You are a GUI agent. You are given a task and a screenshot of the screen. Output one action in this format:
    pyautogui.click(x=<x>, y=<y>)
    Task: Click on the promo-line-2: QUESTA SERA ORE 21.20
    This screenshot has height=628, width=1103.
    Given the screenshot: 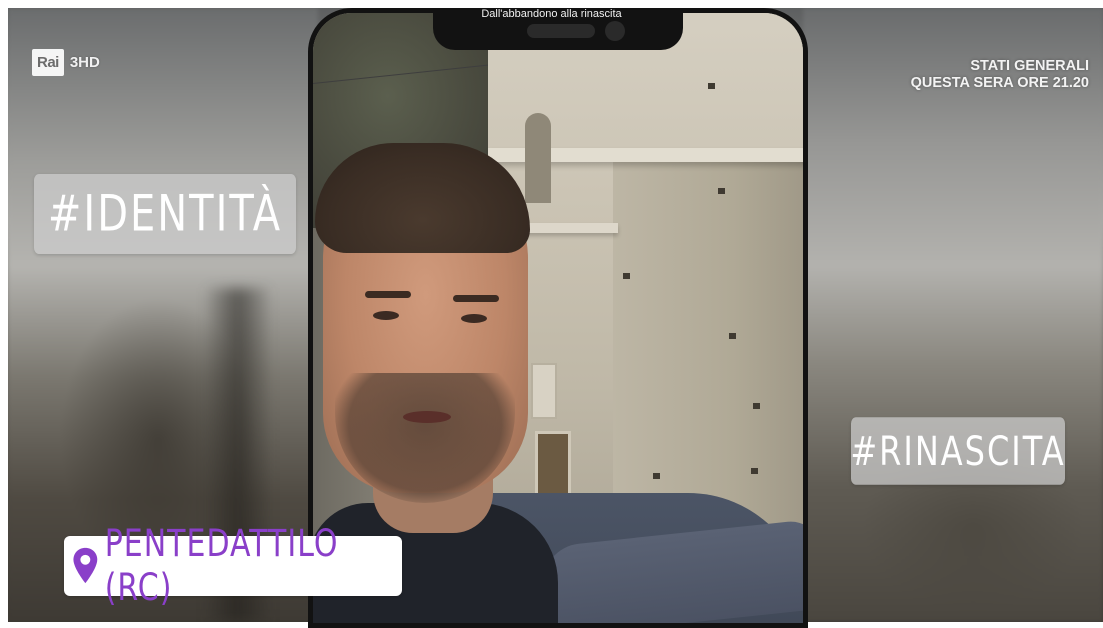 What is the action you would take?
    pyautogui.click(x=999, y=83)
    